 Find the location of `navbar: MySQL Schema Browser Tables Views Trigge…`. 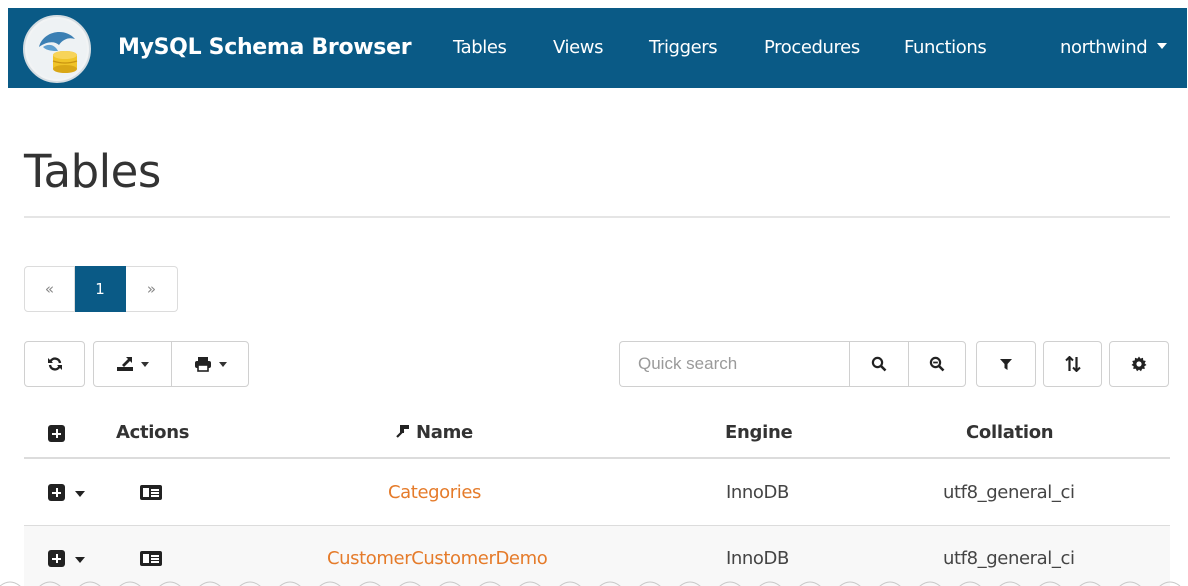

navbar: MySQL Schema Browser Tables Views Trigge… is located at coordinates (597, 48).